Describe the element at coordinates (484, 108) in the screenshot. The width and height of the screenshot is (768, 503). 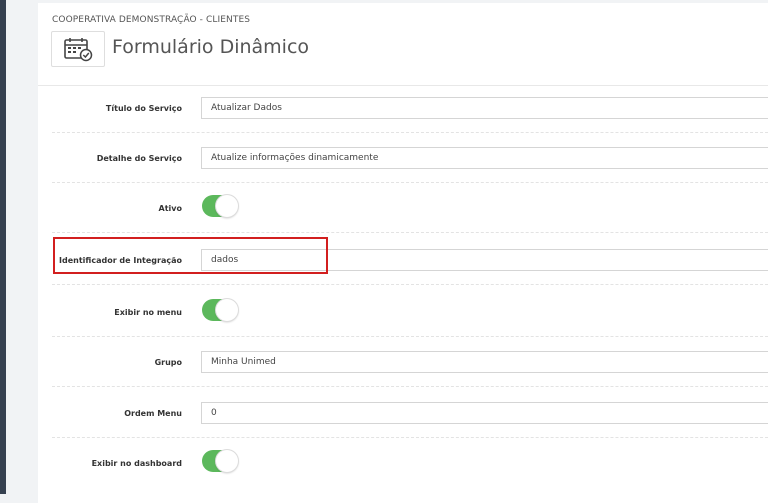
I see `titulo-input: Atualizar Dados` at that location.